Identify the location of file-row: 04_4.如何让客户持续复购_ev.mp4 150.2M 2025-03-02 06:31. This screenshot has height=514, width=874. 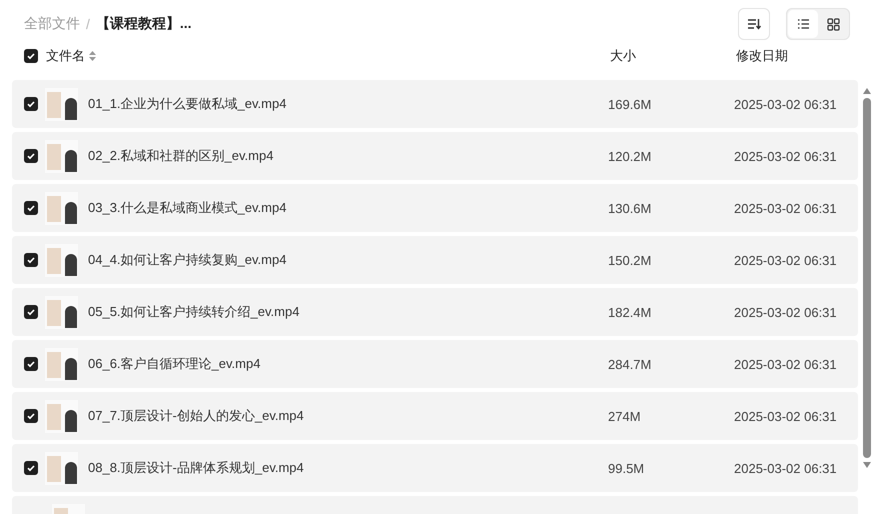
(435, 260).